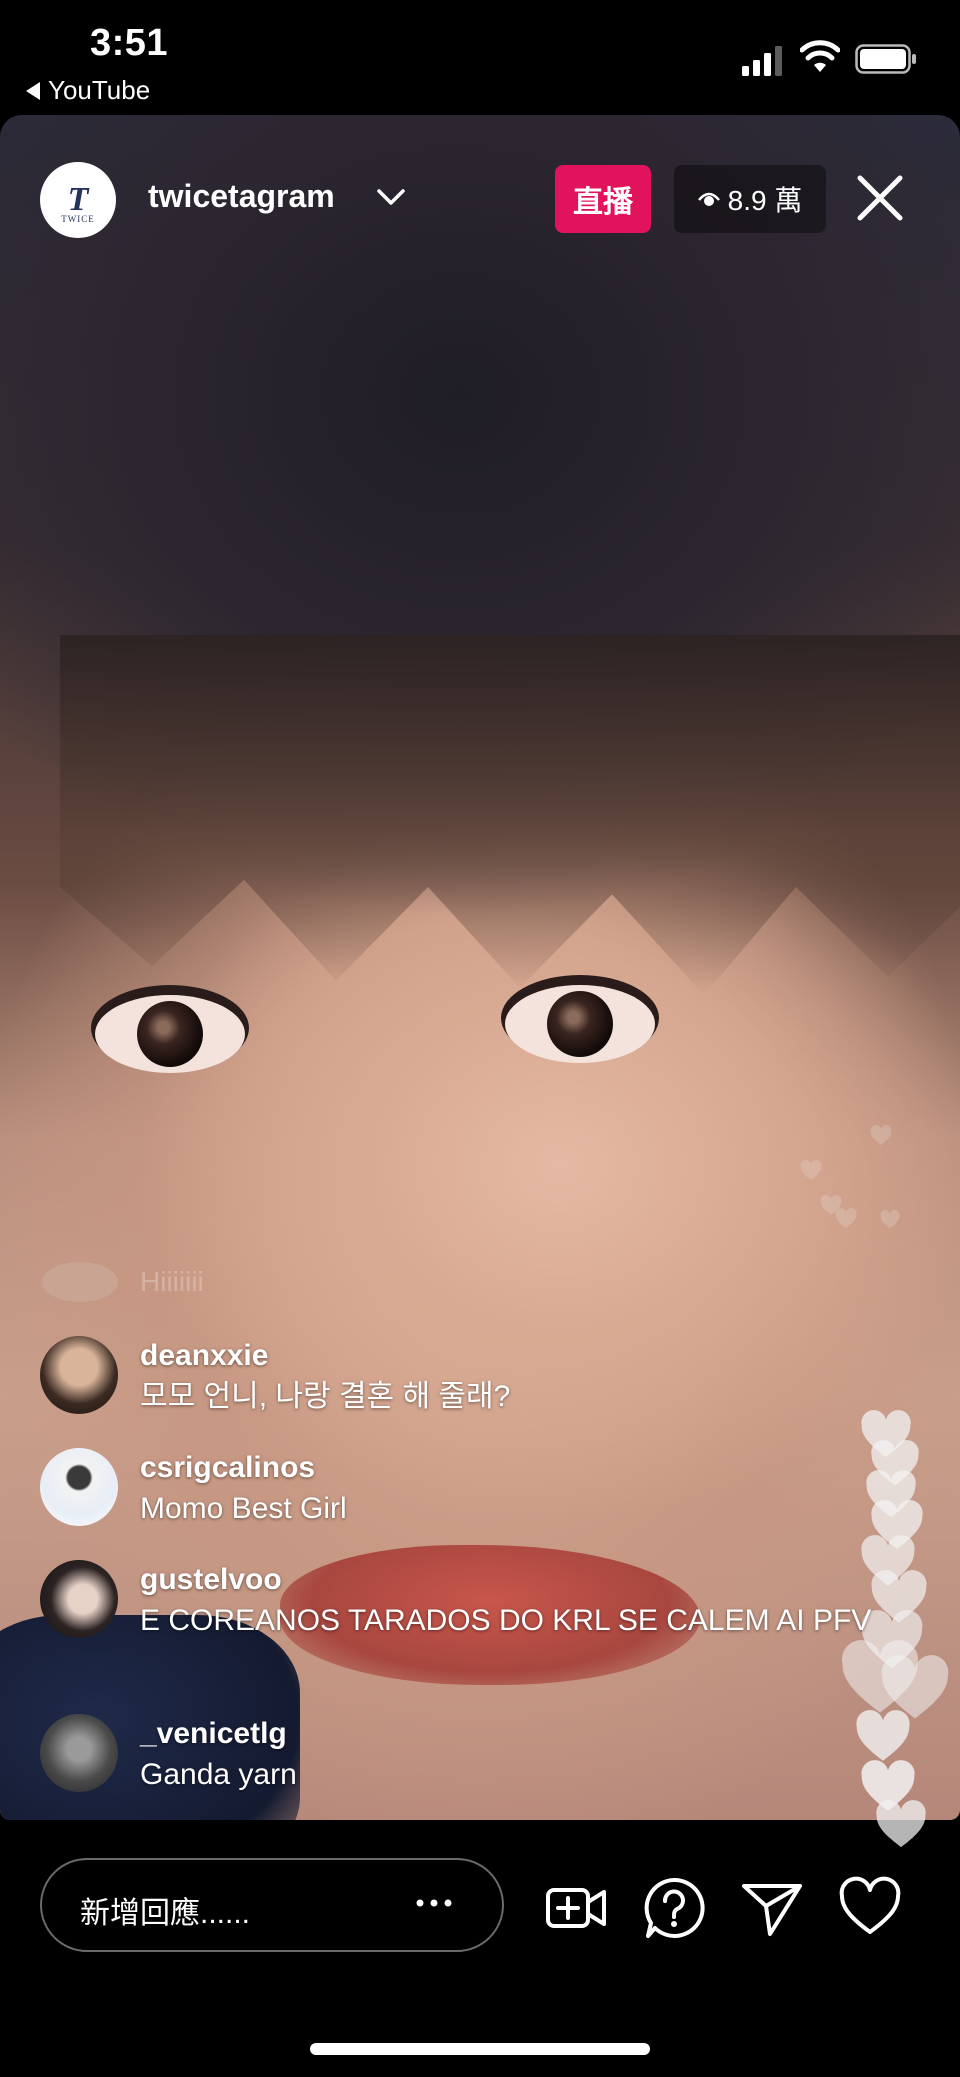  I want to click on chevron-down-icon, so click(391, 197).